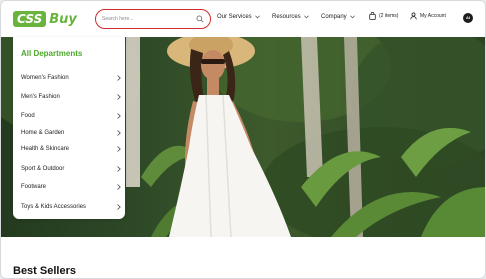  What do you see at coordinates (51, 53) in the screenshot?
I see `departments-title: All Departments` at bounding box center [51, 53].